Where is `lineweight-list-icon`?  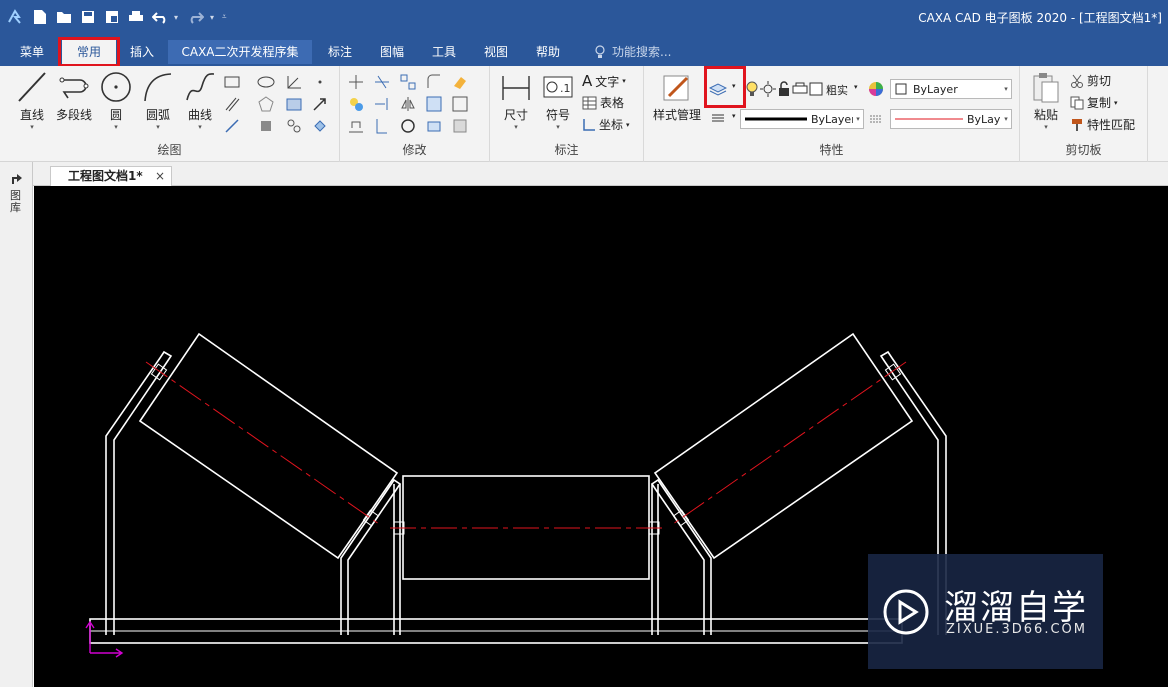 lineweight-list-icon is located at coordinates (718, 118).